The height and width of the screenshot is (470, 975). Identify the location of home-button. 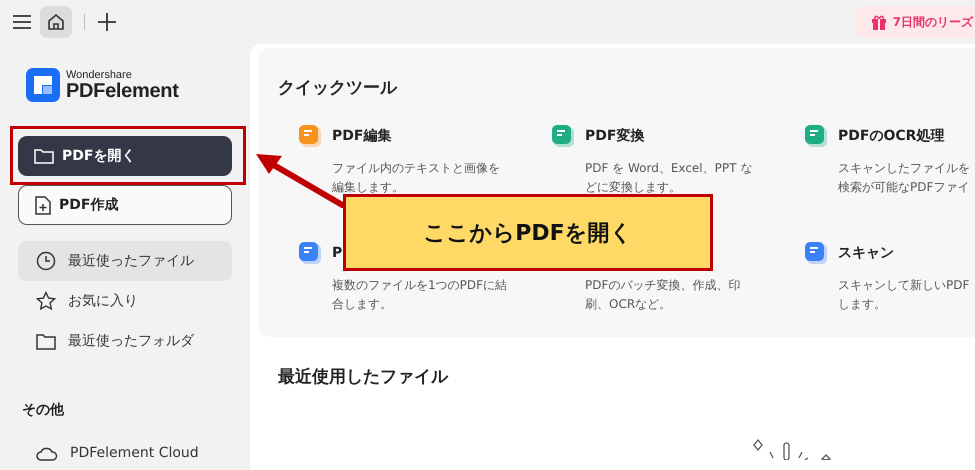
(56, 22).